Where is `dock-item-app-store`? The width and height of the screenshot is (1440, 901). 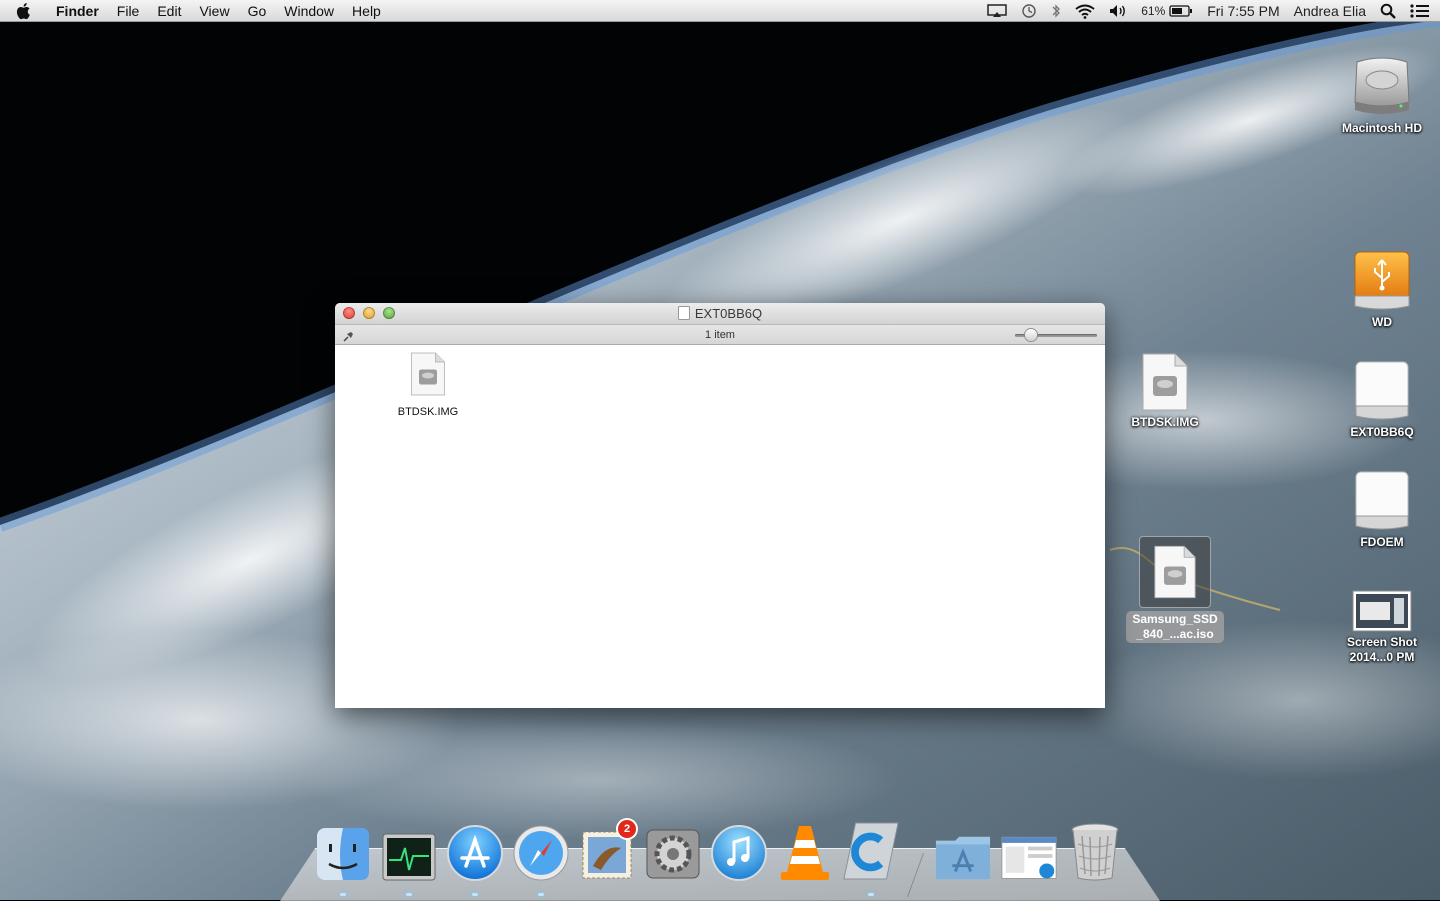
dock-item-app-store is located at coordinates (475, 857).